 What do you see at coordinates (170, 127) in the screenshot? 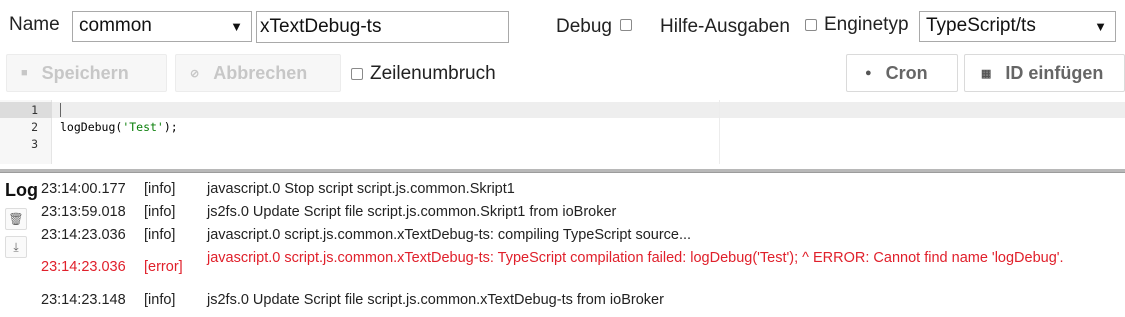
I see `code-token: );` at bounding box center [170, 127].